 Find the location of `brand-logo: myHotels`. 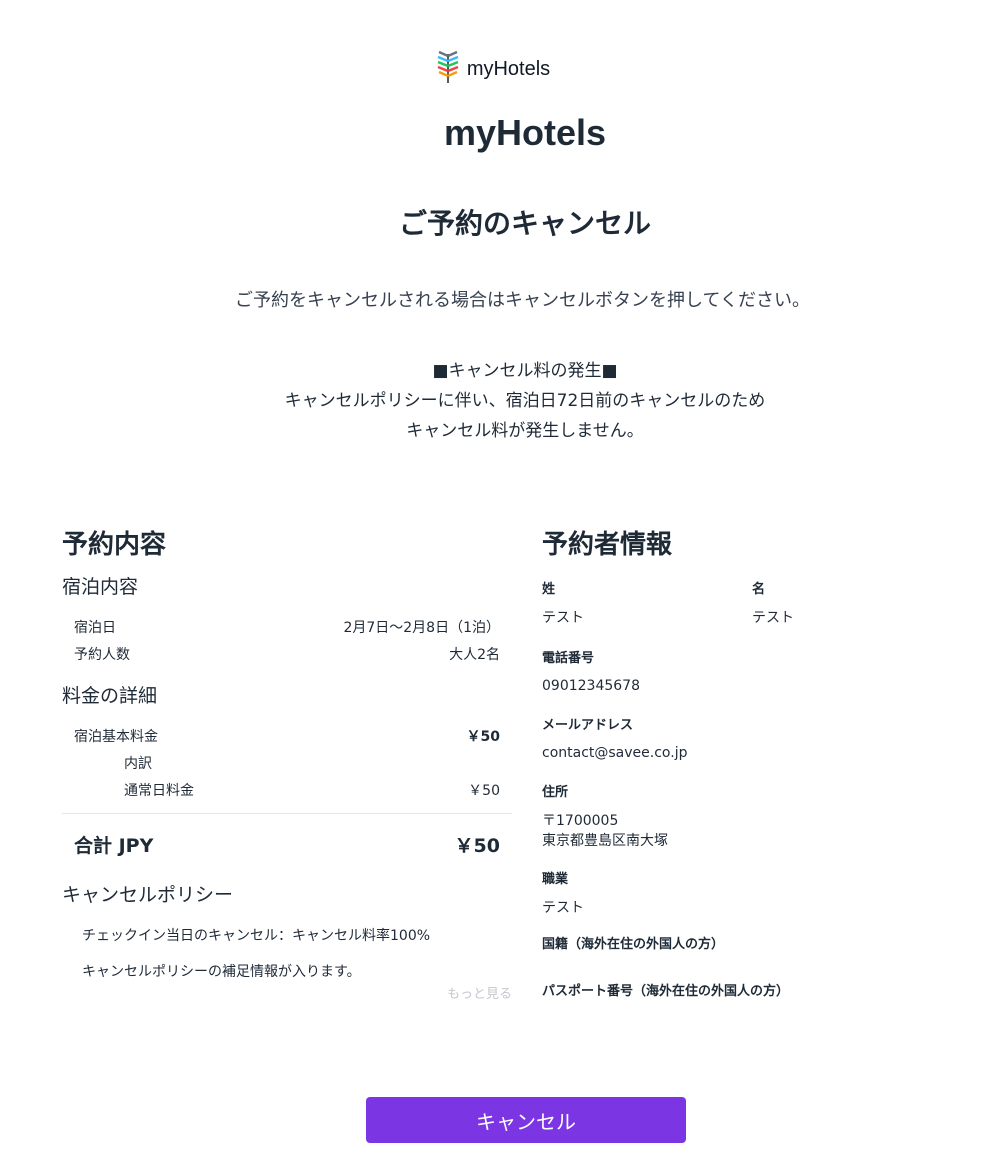

brand-logo: myHotels is located at coordinates (492, 69).